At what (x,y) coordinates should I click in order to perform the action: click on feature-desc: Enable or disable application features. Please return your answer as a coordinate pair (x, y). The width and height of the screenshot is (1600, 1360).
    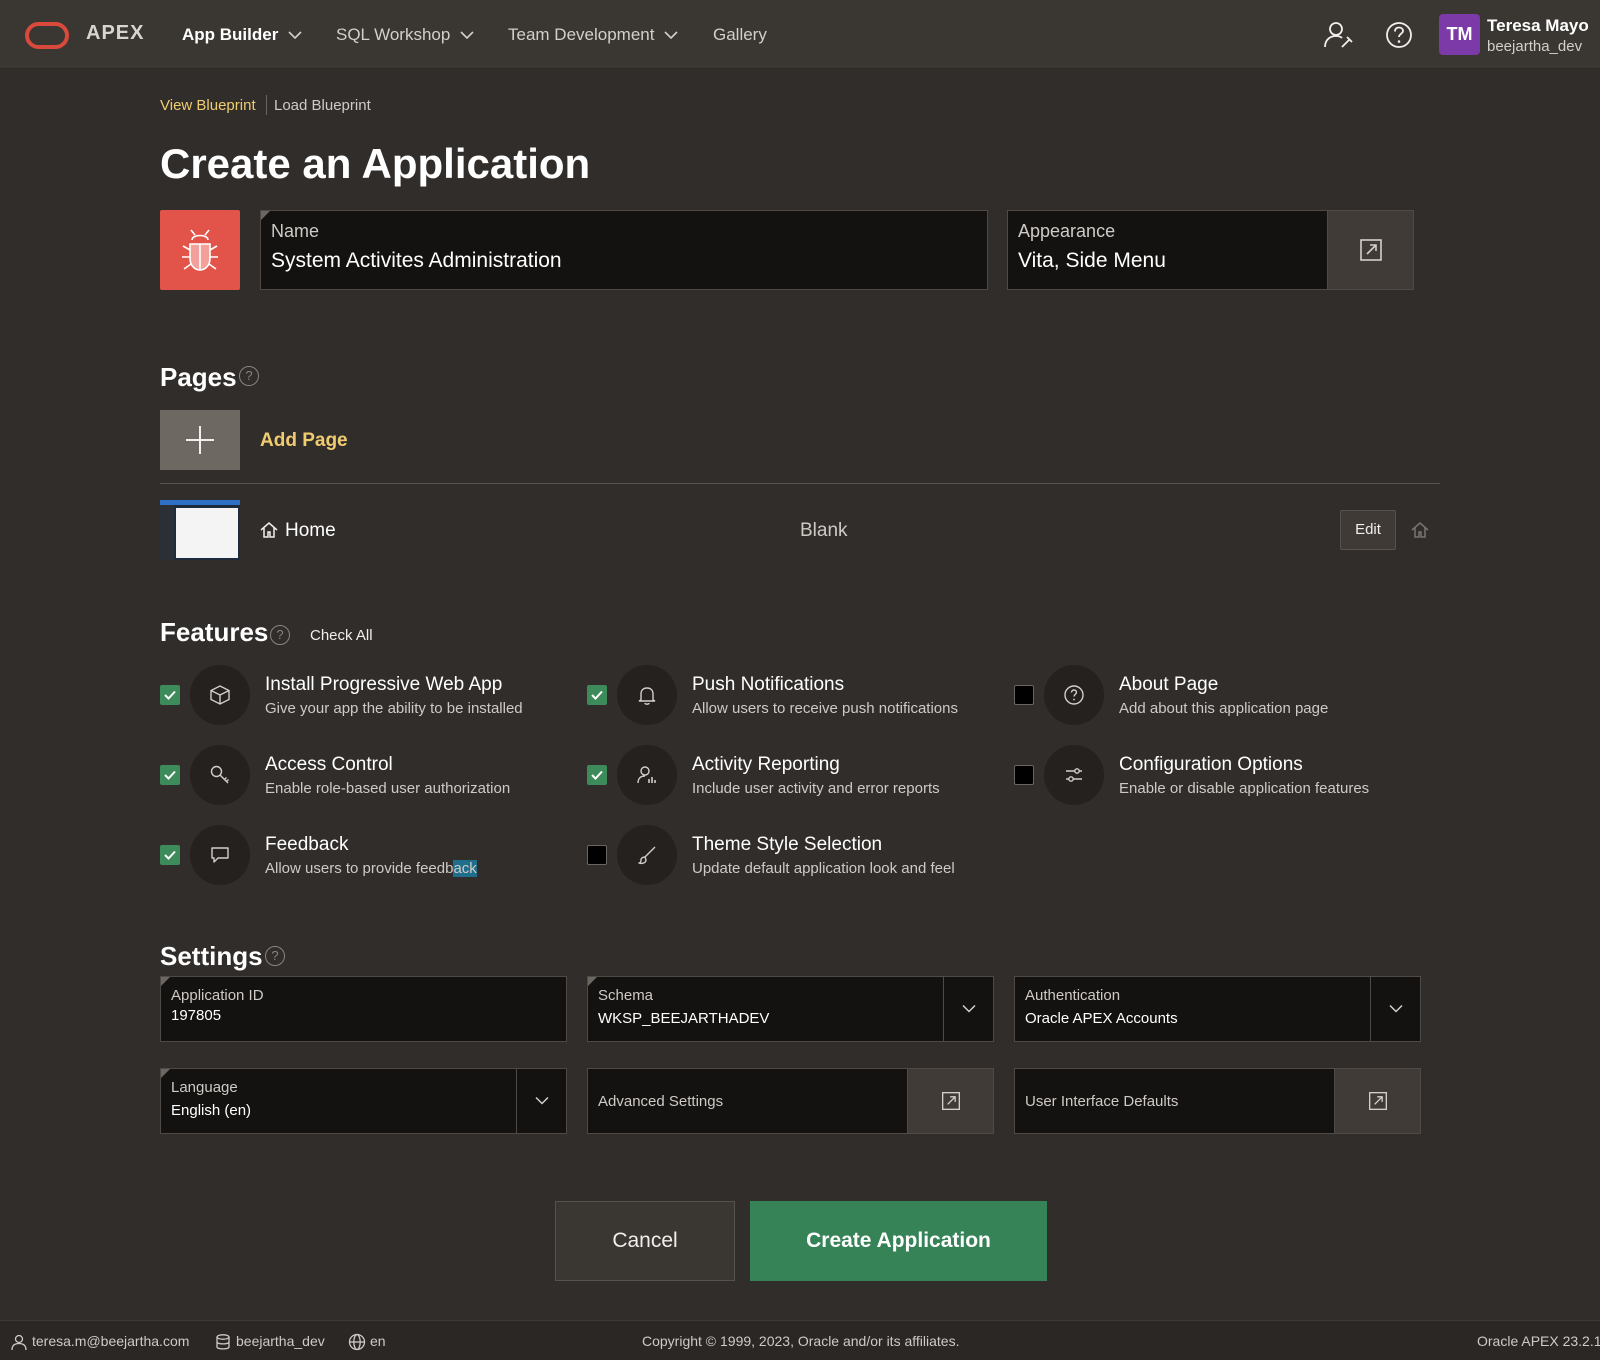
    Looking at the image, I should click on (1244, 788).